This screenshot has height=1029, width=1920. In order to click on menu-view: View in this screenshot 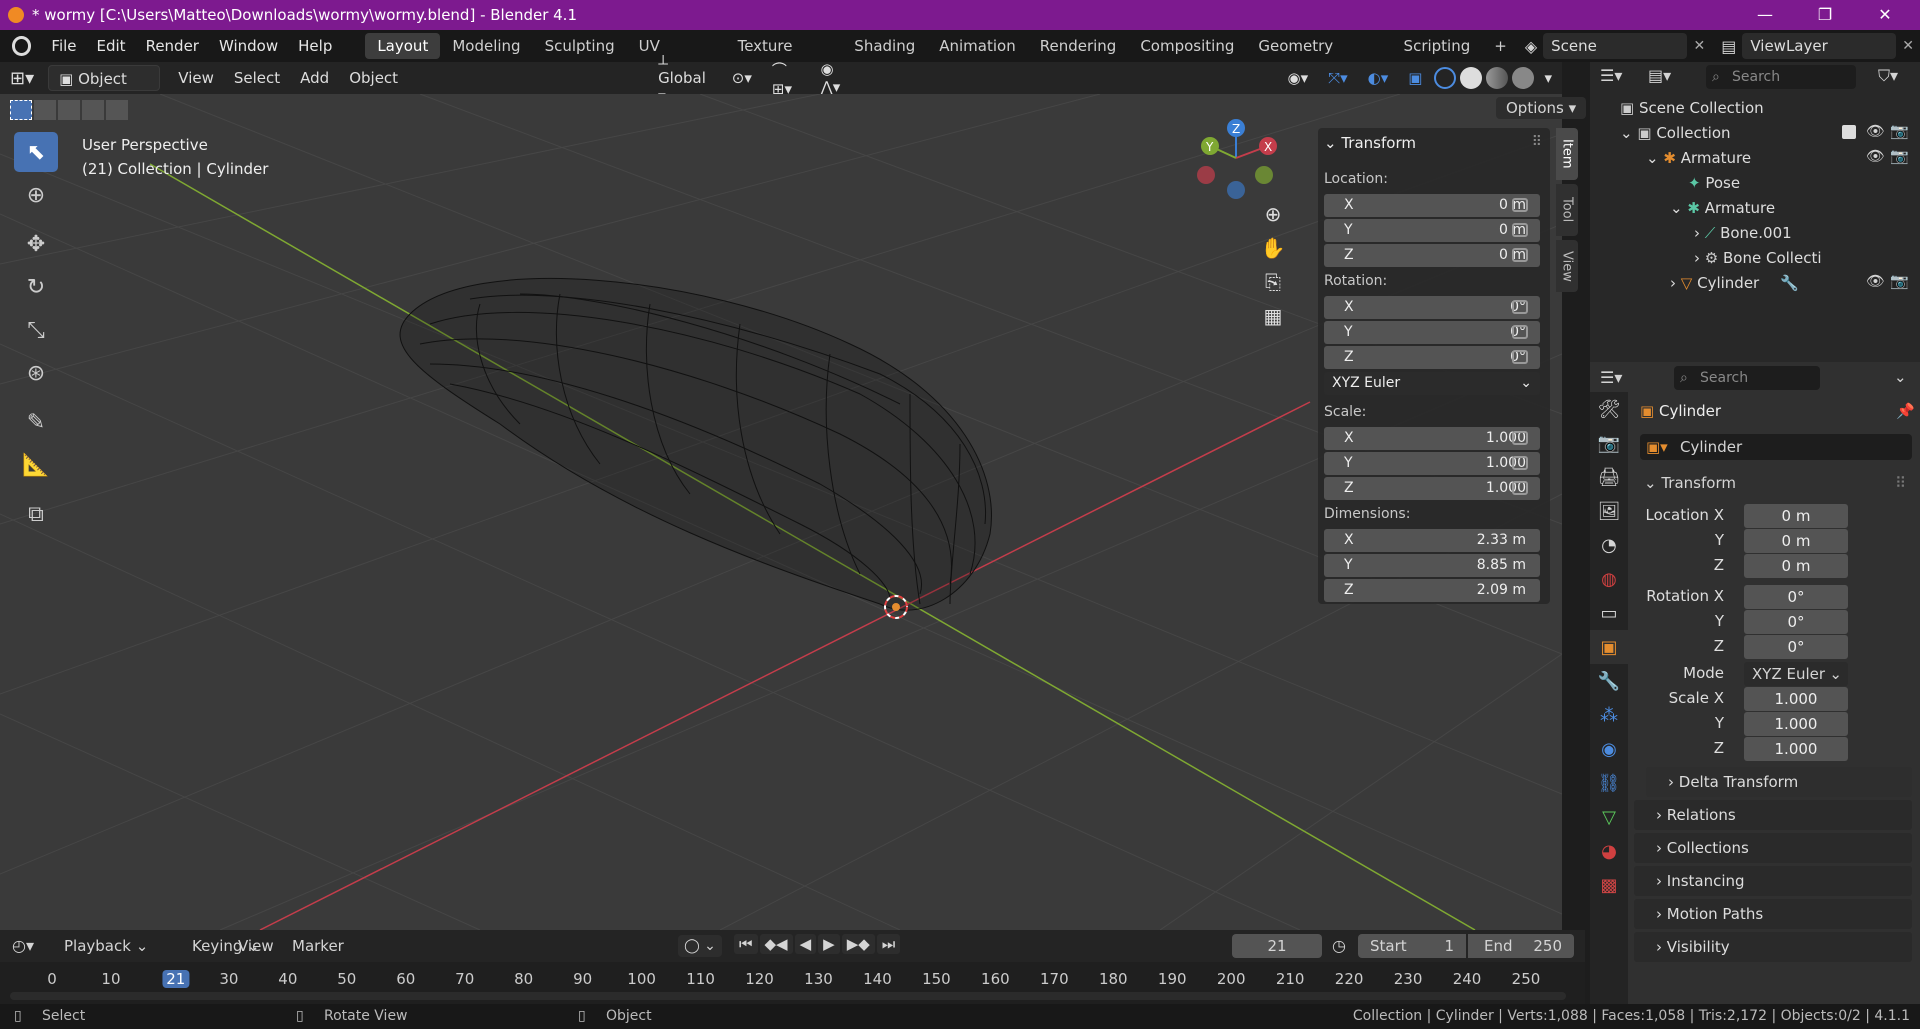, I will do `click(196, 78)`.